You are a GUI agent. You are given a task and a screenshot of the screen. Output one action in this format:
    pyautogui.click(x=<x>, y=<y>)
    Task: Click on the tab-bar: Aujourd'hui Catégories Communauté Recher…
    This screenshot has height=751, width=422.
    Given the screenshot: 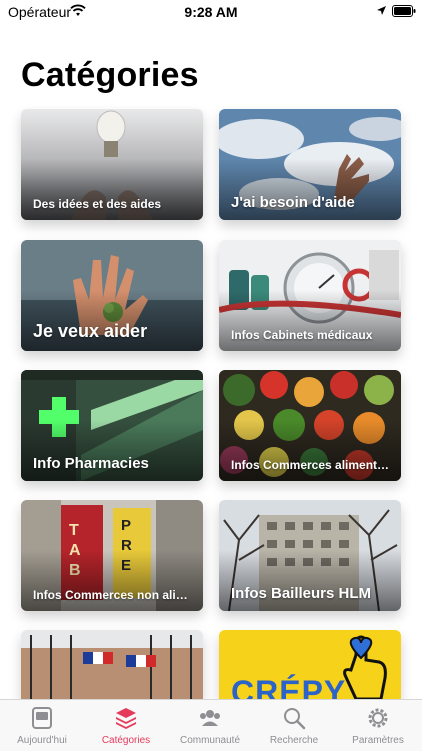 What is the action you would take?
    pyautogui.click(x=211, y=725)
    